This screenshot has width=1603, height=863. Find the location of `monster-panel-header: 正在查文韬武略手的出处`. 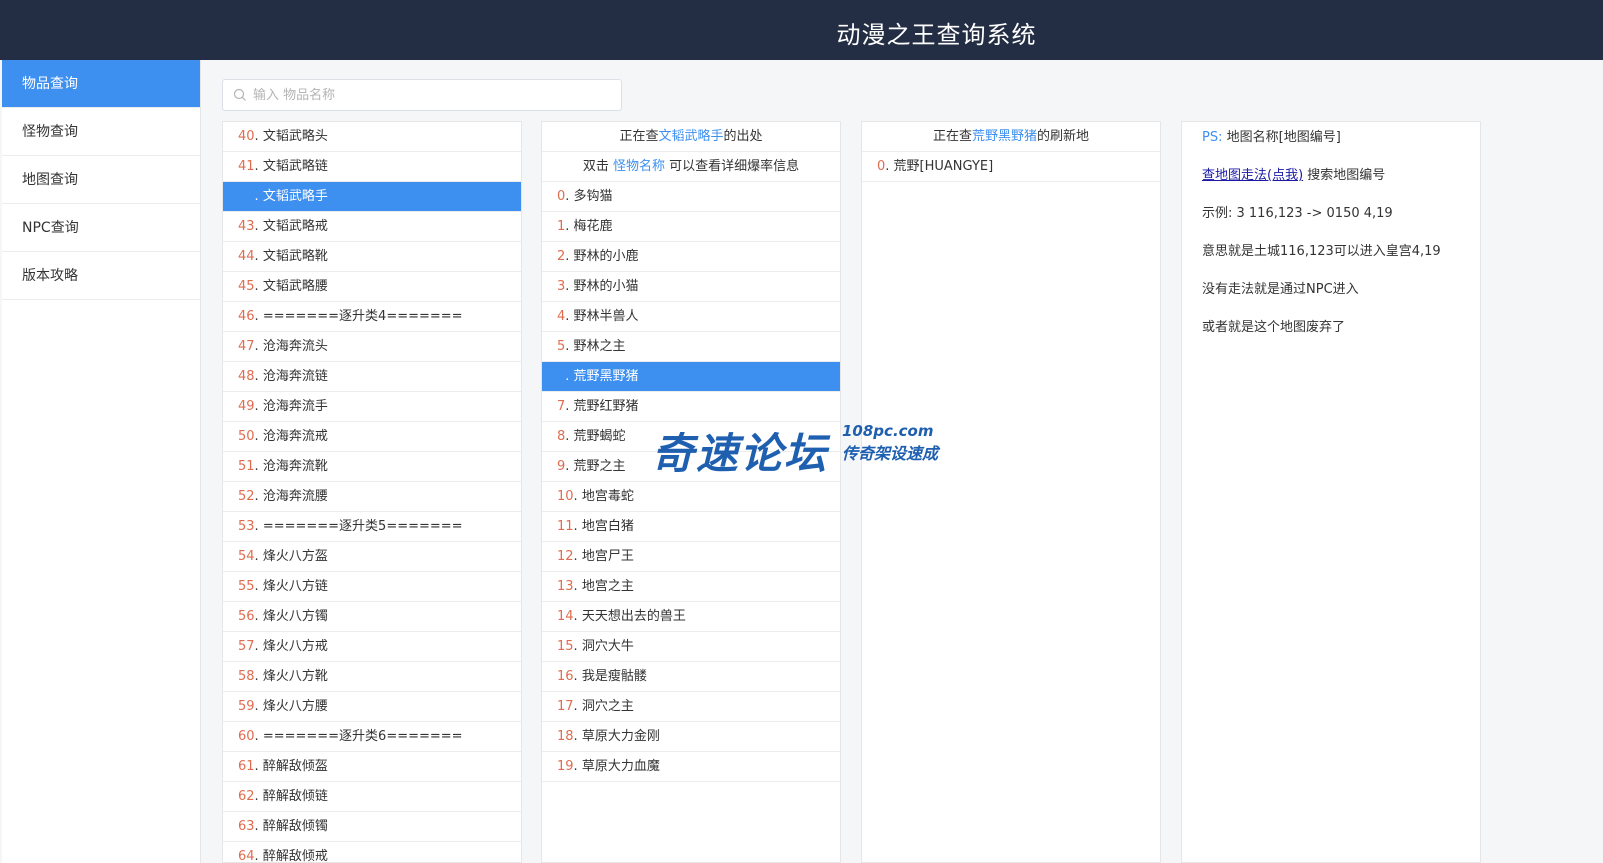

monster-panel-header: 正在查文韬武略手的出处 is located at coordinates (691, 137).